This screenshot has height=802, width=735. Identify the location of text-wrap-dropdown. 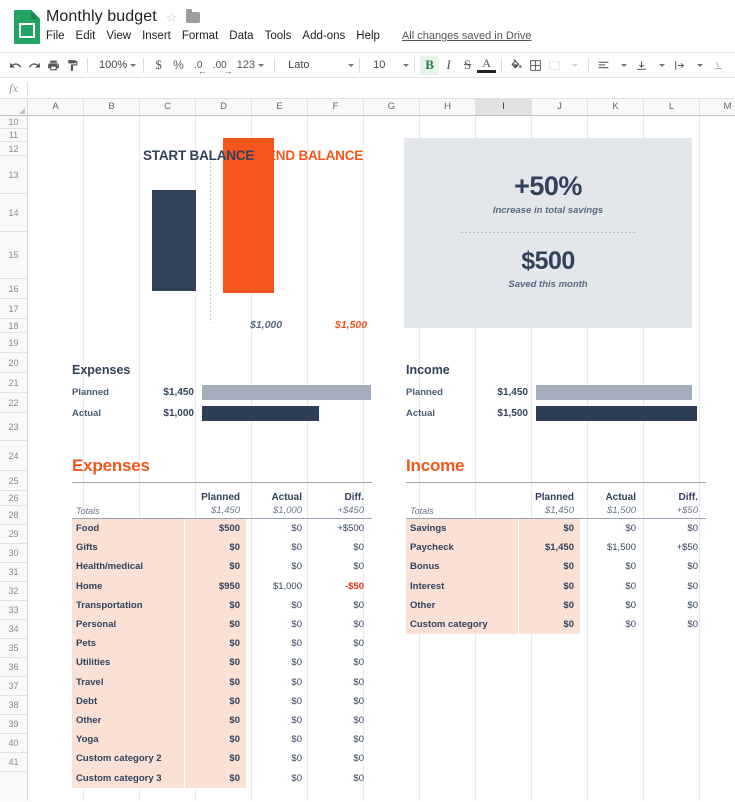
(698, 65).